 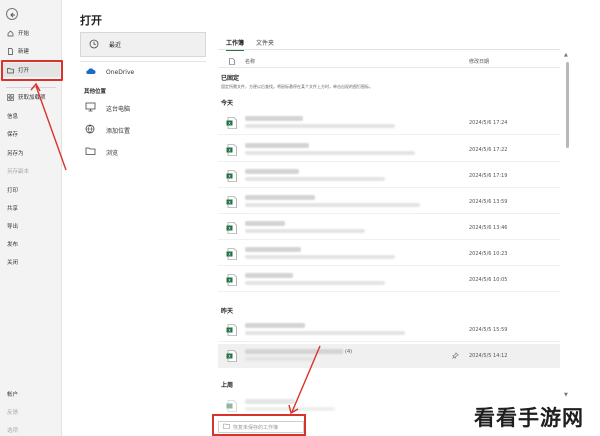 I want to click on file-row: x 2024/5/6 13:59, so click(x=389, y=202).